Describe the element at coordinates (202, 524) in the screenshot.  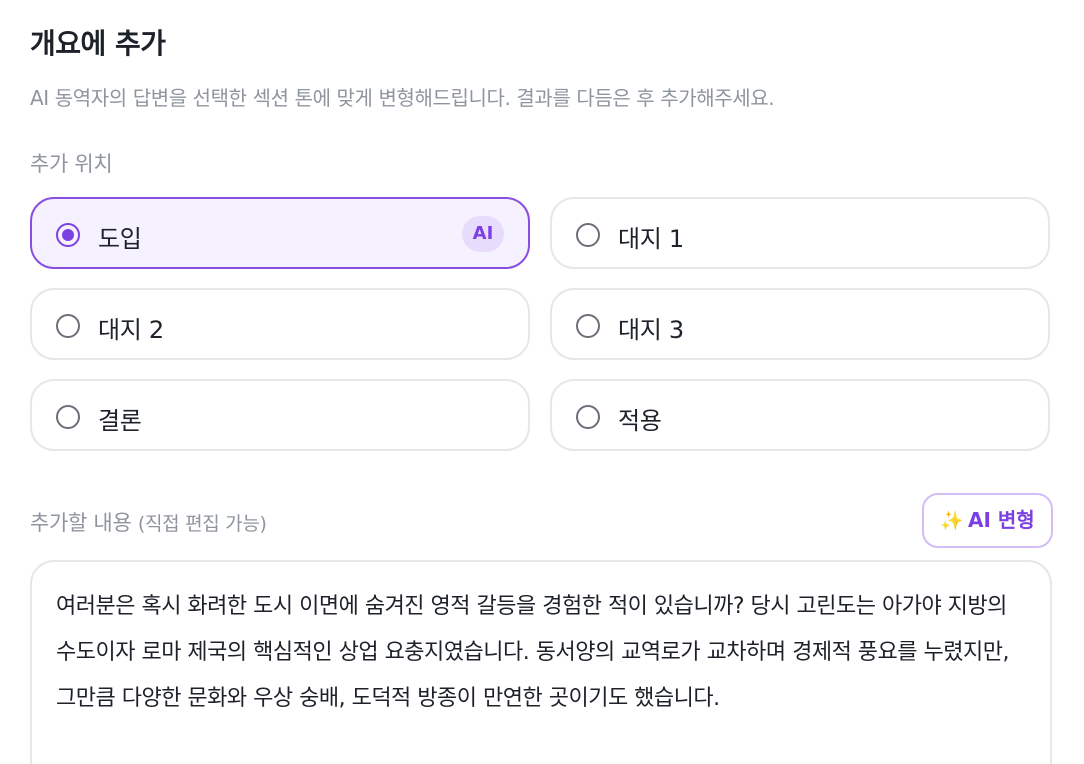
I see `content-label-hint: (직접 편집 가능)` at that location.